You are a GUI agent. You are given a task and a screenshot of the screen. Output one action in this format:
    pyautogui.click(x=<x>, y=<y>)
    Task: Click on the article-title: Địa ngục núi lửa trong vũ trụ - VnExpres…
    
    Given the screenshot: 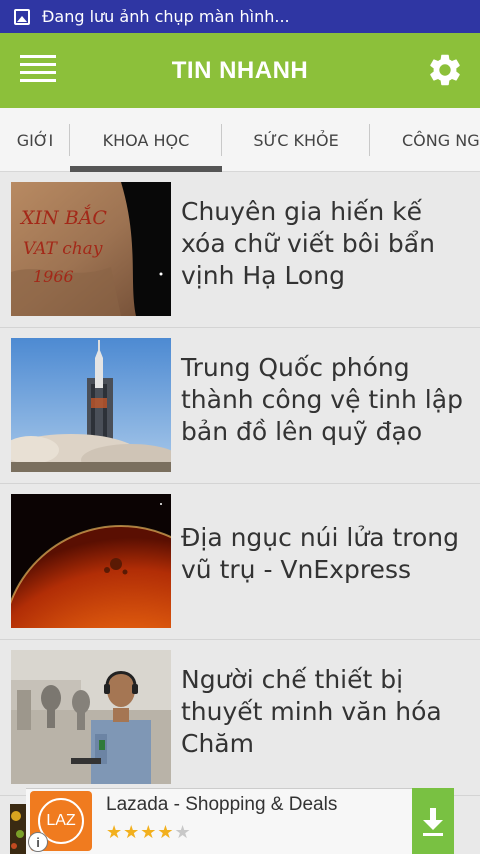 What is the action you would take?
    pyautogui.click(x=320, y=553)
    